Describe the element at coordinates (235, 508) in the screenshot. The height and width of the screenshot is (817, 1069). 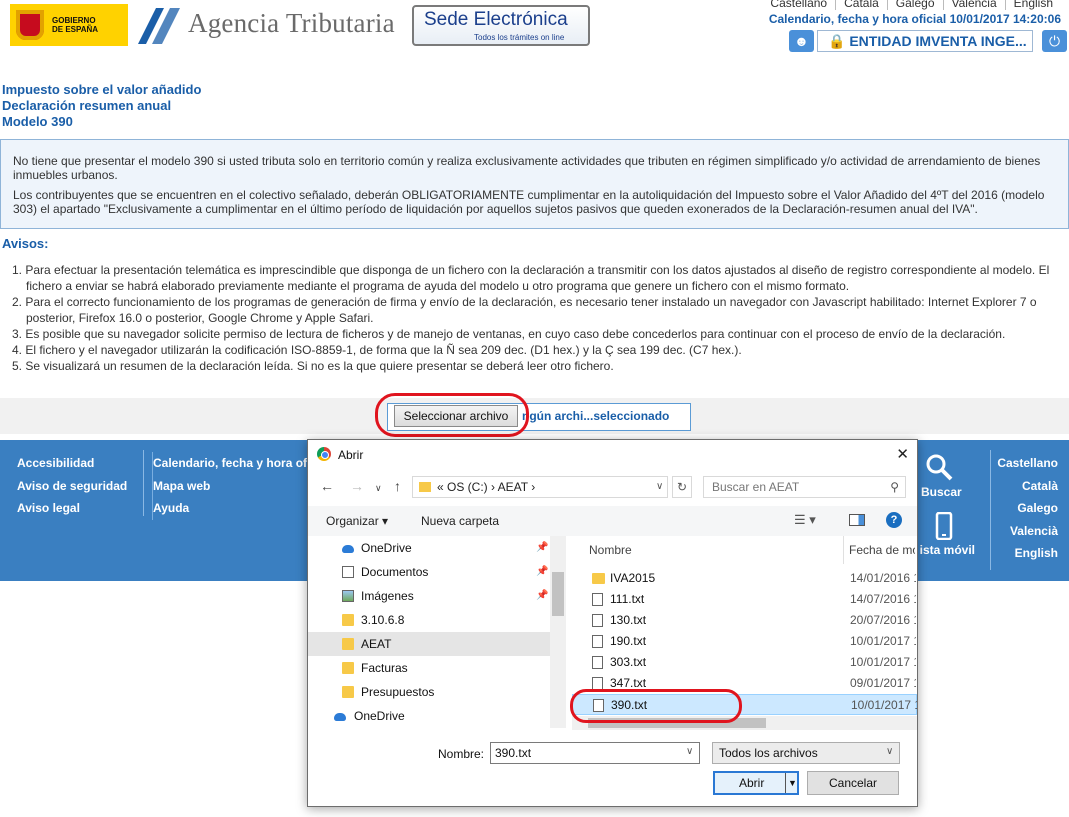
I see `footer-link-ayuda: Ayuda` at that location.